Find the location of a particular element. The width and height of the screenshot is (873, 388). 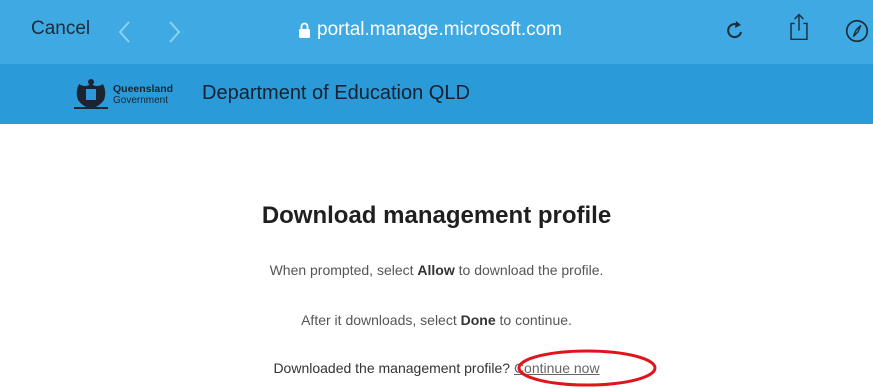

logo-wordmark: Queensland Government is located at coordinates (143, 95).